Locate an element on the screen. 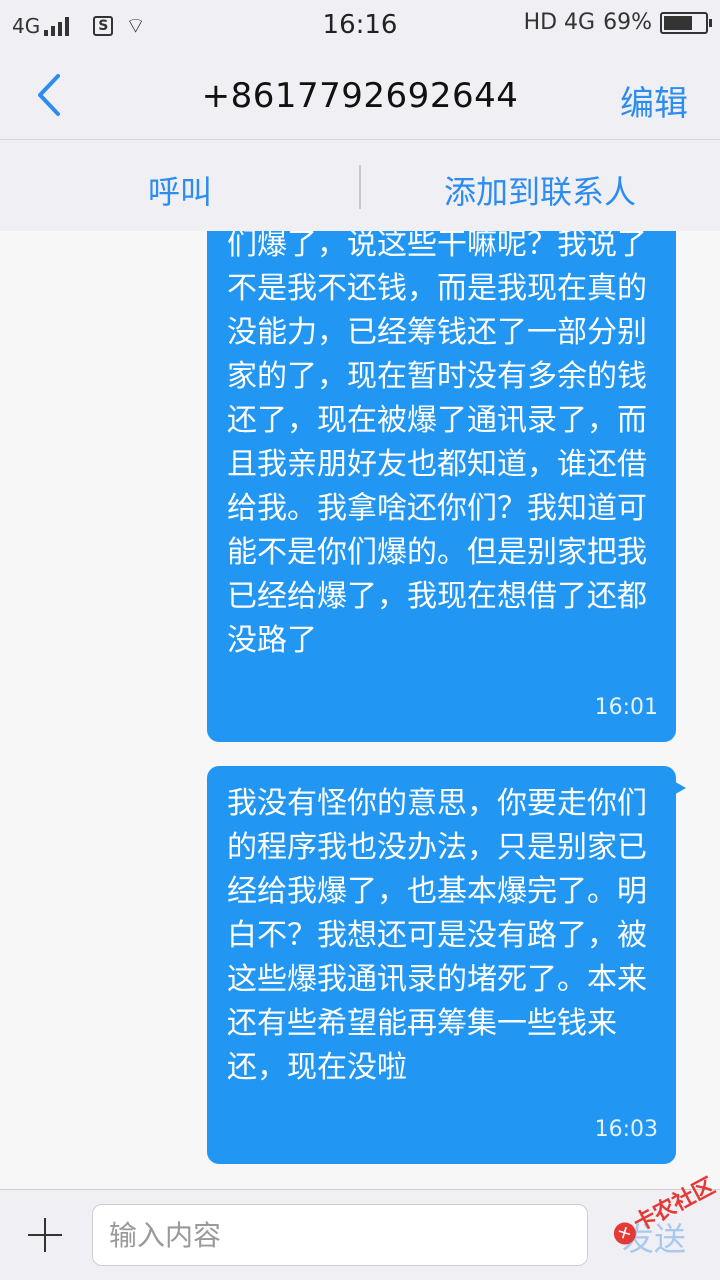  attach-plus-icon is located at coordinates (45, 1235).